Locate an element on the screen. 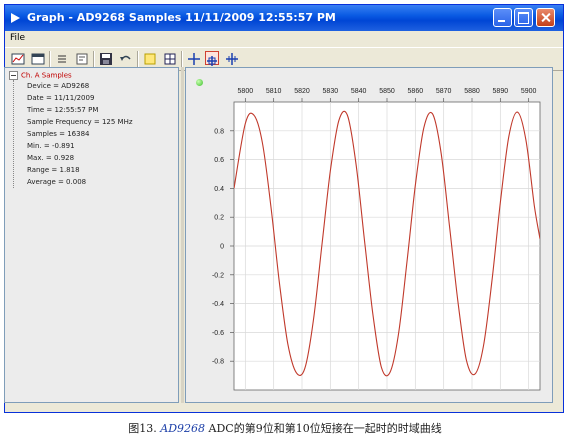  y-tick-label: 0.4 is located at coordinates (219, 189).